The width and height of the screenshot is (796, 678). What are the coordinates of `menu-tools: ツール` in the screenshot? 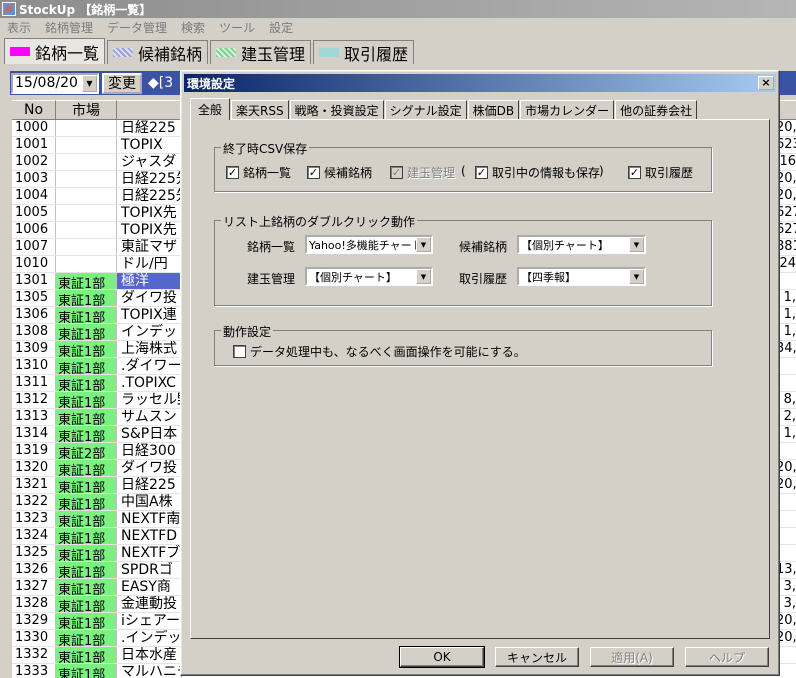 It's located at (237, 27).